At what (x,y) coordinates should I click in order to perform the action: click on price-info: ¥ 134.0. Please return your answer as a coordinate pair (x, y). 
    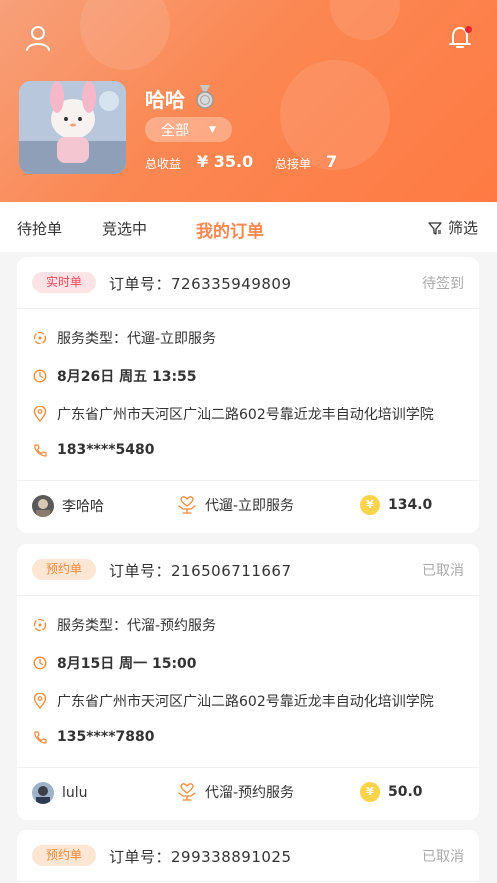
    Looking at the image, I should click on (396, 505).